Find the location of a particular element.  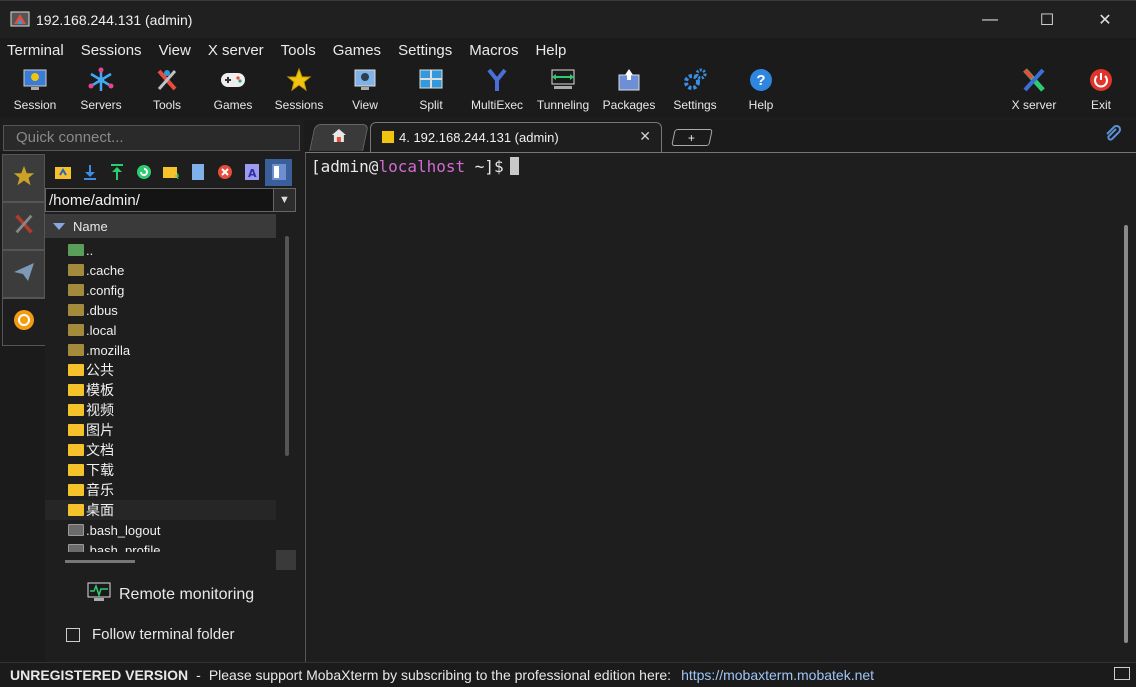

toolbar-tunneling-label: Tunneling is located at coordinates (563, 105).